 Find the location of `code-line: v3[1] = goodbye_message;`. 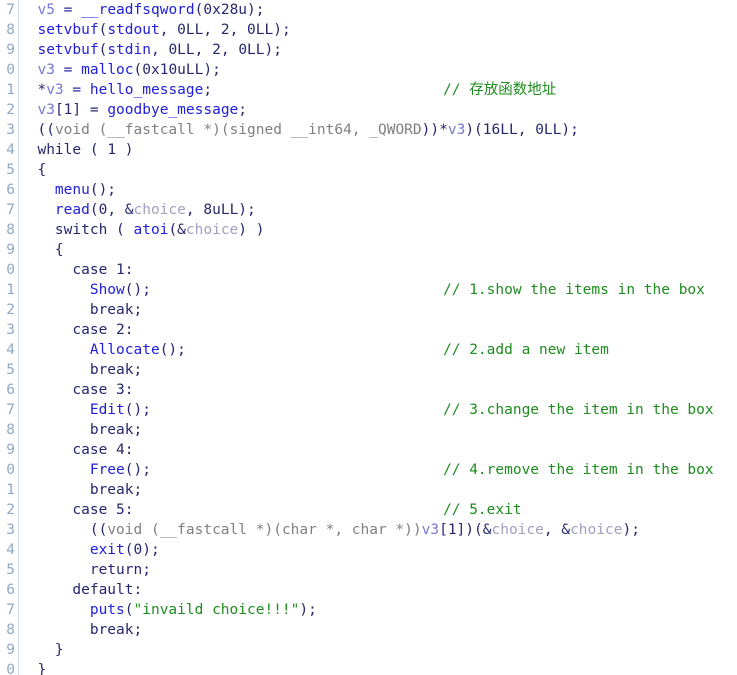

code-line: v3[1] = goodbye_message; is located at coordinates (378, 110).